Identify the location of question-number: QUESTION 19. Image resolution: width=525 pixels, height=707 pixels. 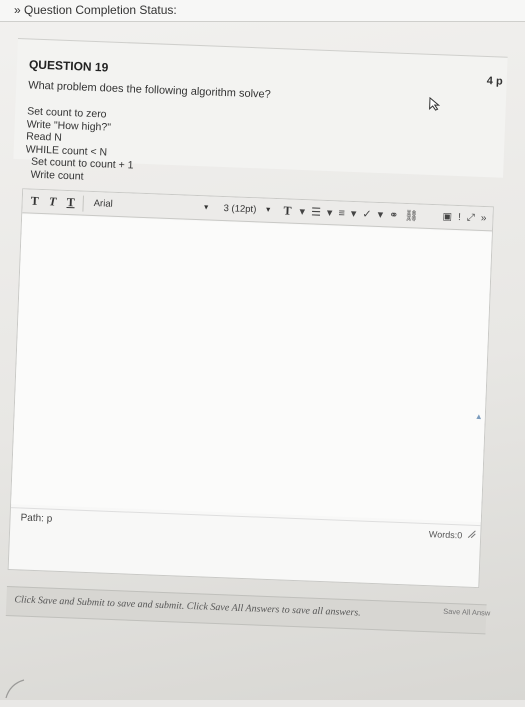
(68, 66).